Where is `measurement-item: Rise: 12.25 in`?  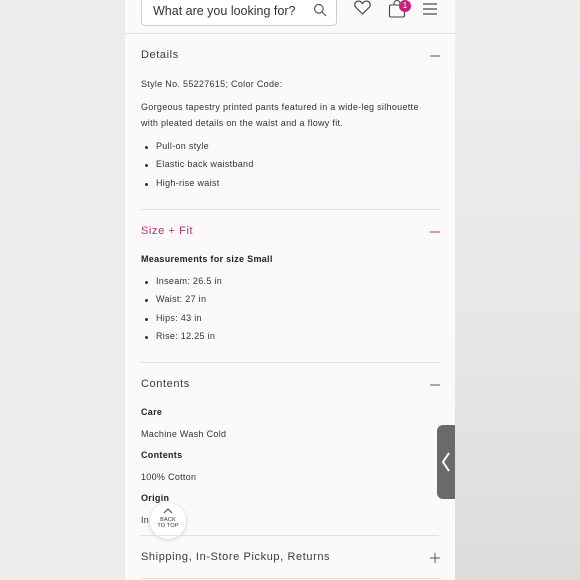
measurement-item: Rise: 12.25 in is located at coordinates (186, 336).